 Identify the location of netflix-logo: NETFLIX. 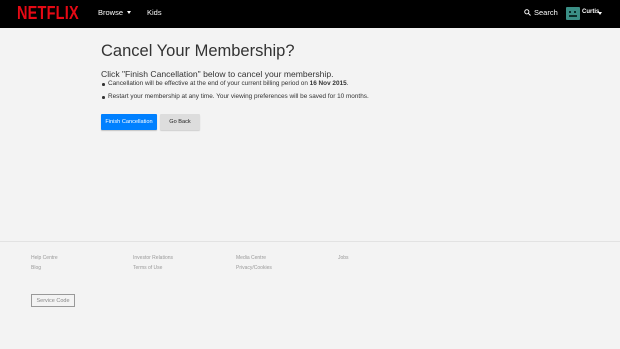
(48, 14).